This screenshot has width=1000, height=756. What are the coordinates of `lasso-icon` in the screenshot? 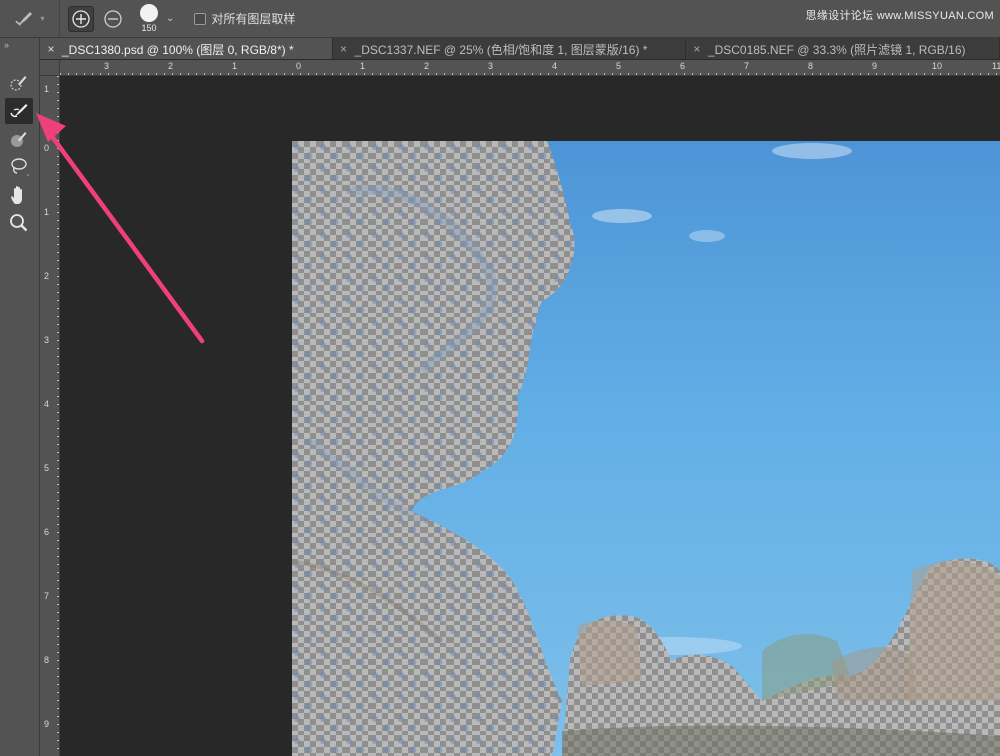 It's located at (20, 167).